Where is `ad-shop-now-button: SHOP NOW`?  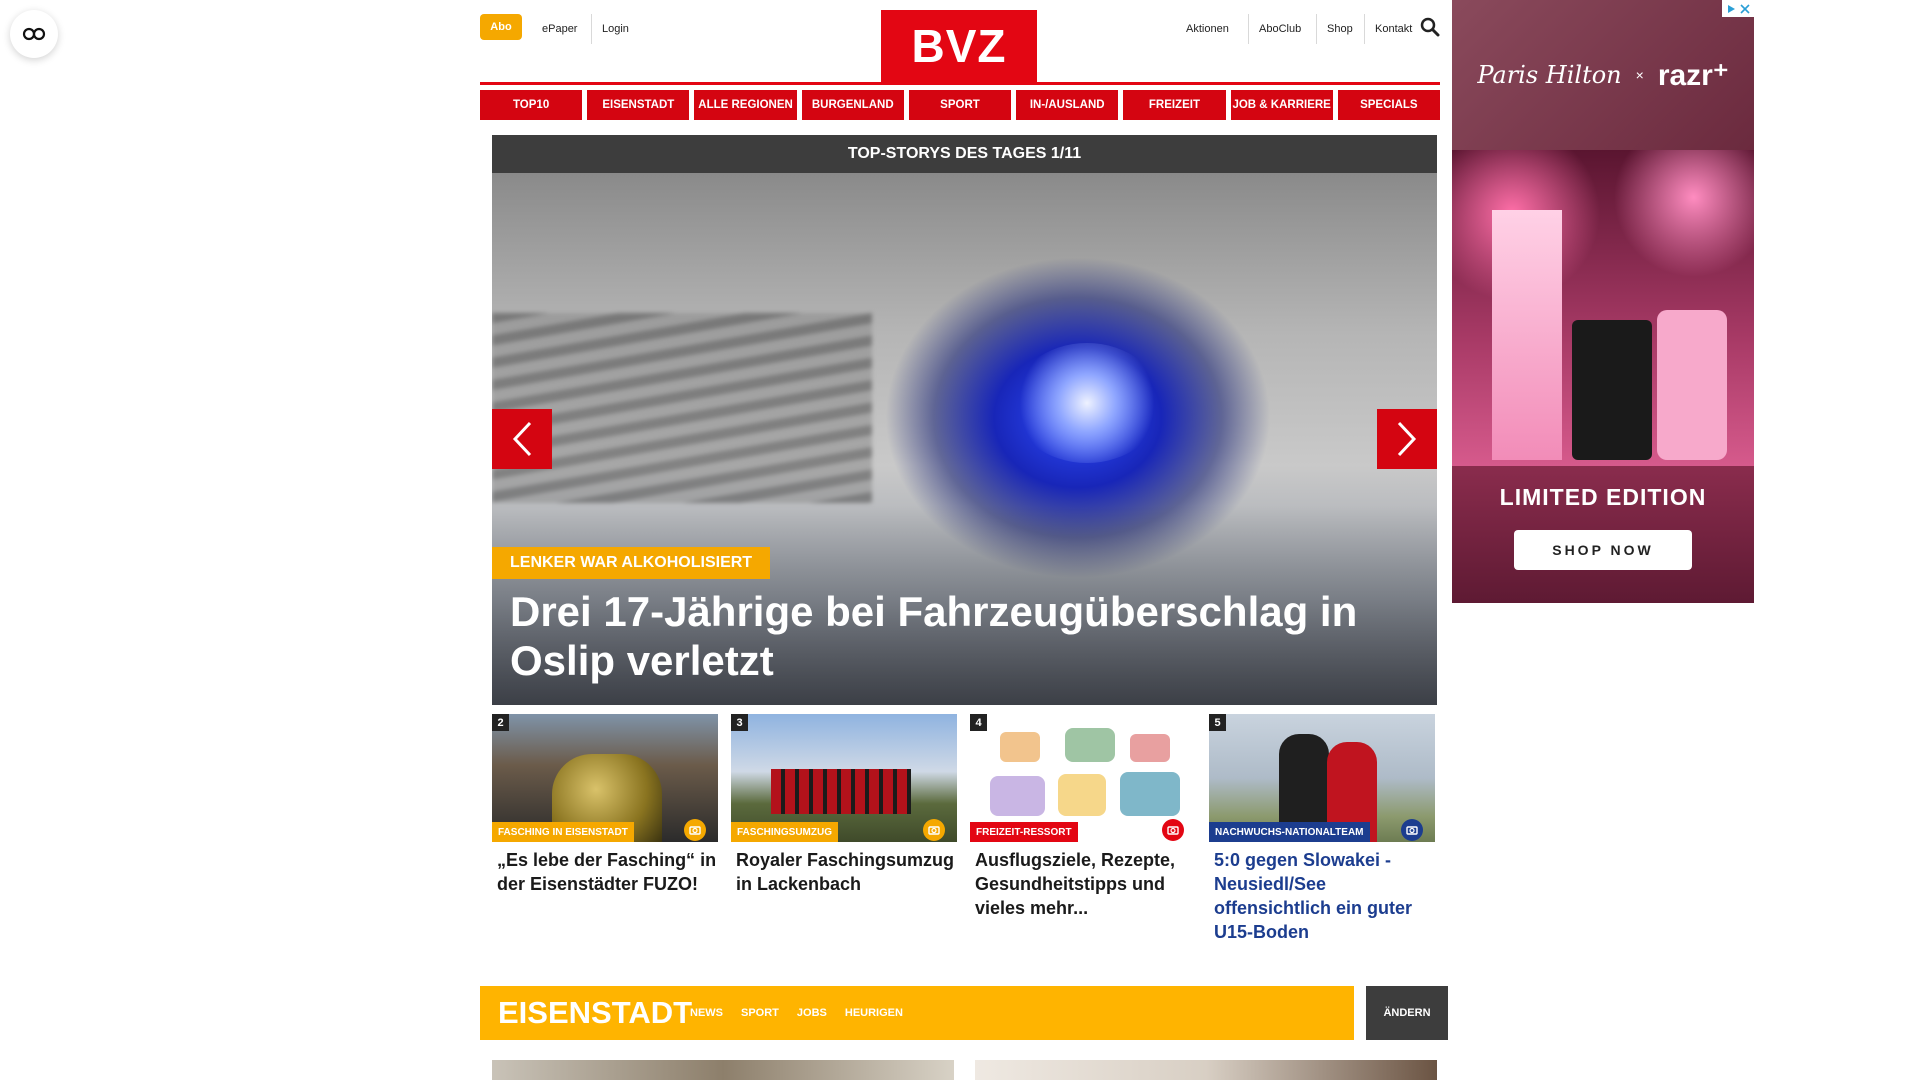
ad-shop-now-button: SHOP NOW is located at coordinates (1603, 550).